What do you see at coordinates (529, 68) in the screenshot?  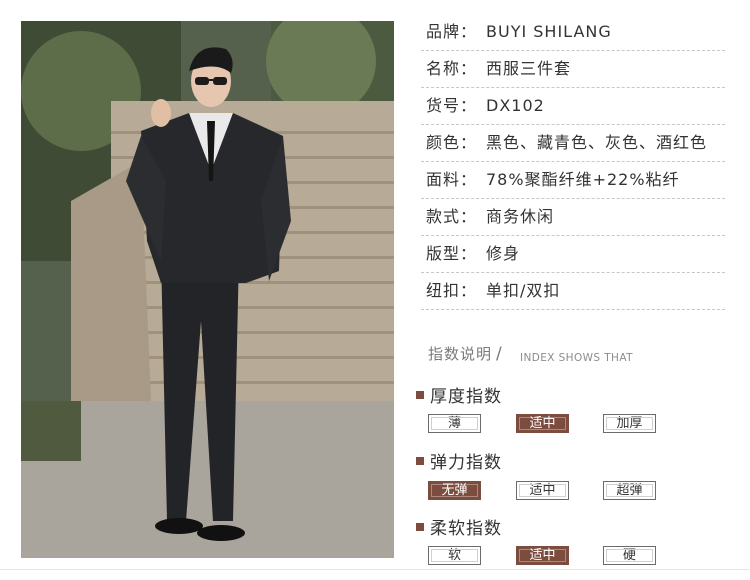 I see `spec-value: 西服三件套` at bounding box center [529, 68].